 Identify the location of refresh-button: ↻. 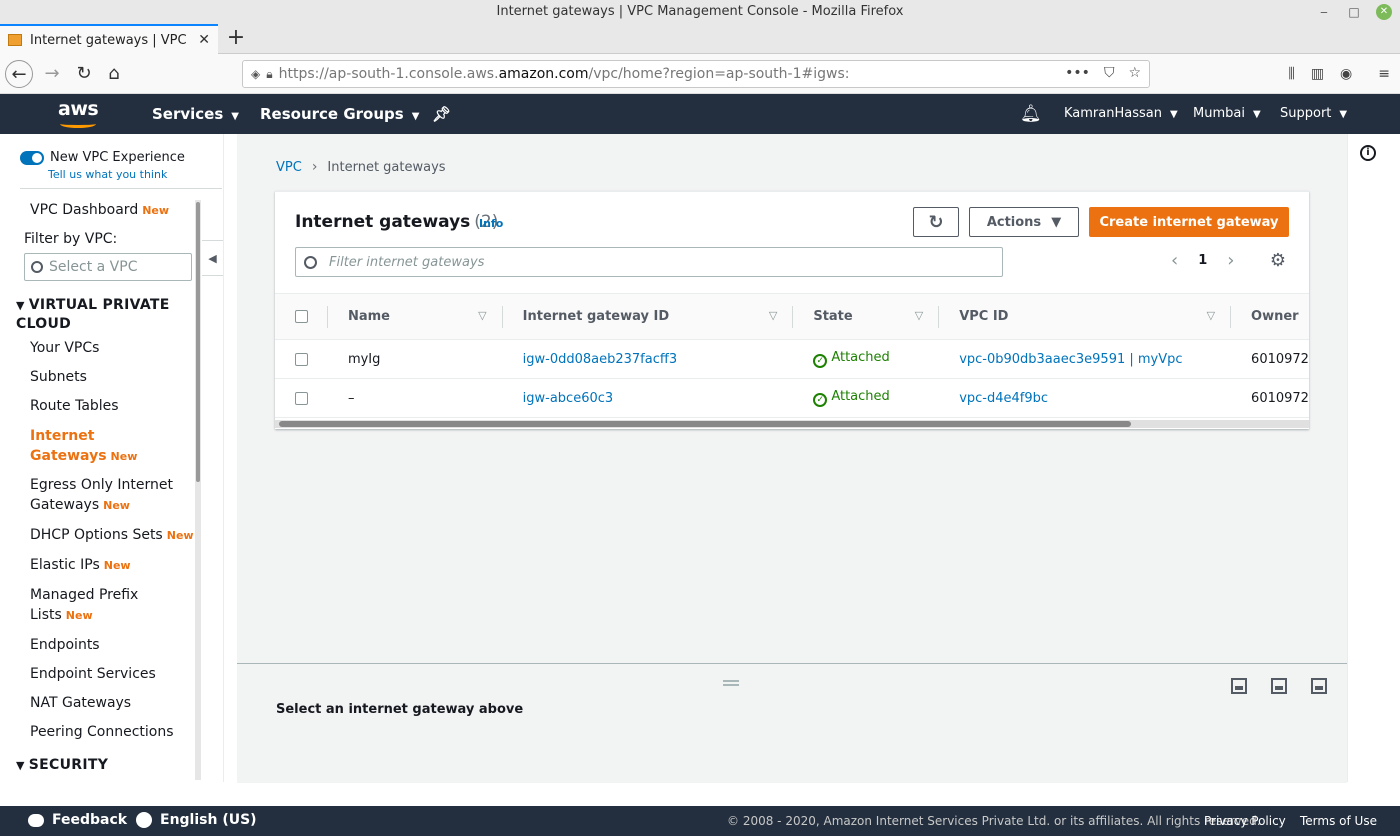
(936, 222).